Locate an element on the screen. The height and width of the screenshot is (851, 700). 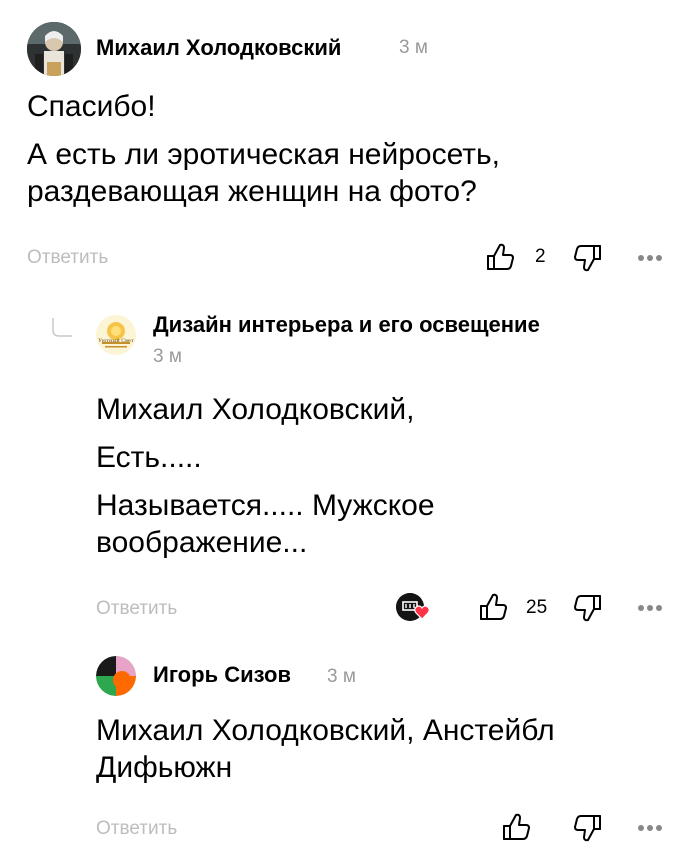
author-liked-heart-icon is located at coordinates (422, 612).